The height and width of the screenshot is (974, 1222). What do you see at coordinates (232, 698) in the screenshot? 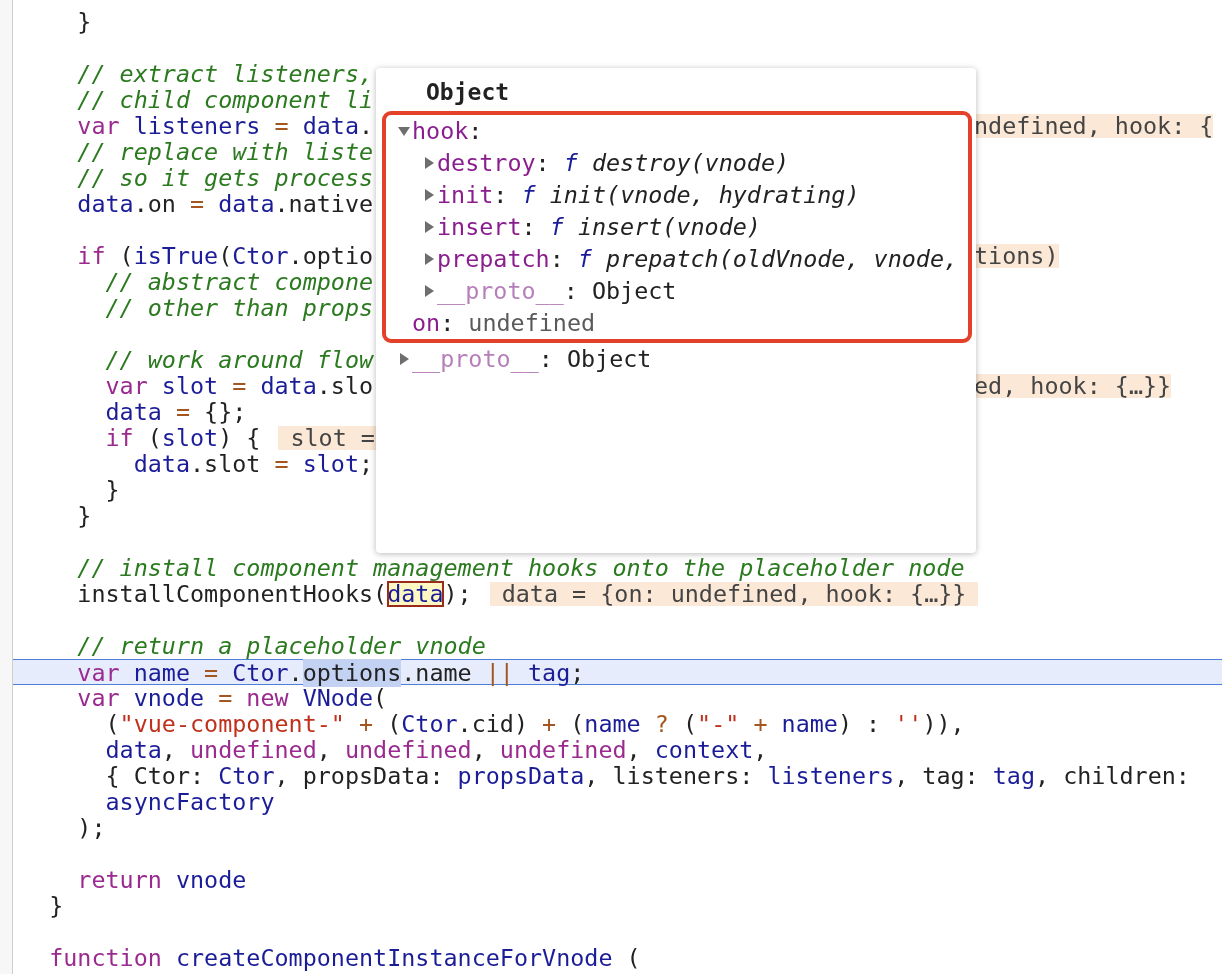
I see `code-line: var vnode = new VNode(` at bounding box center [232, 698].